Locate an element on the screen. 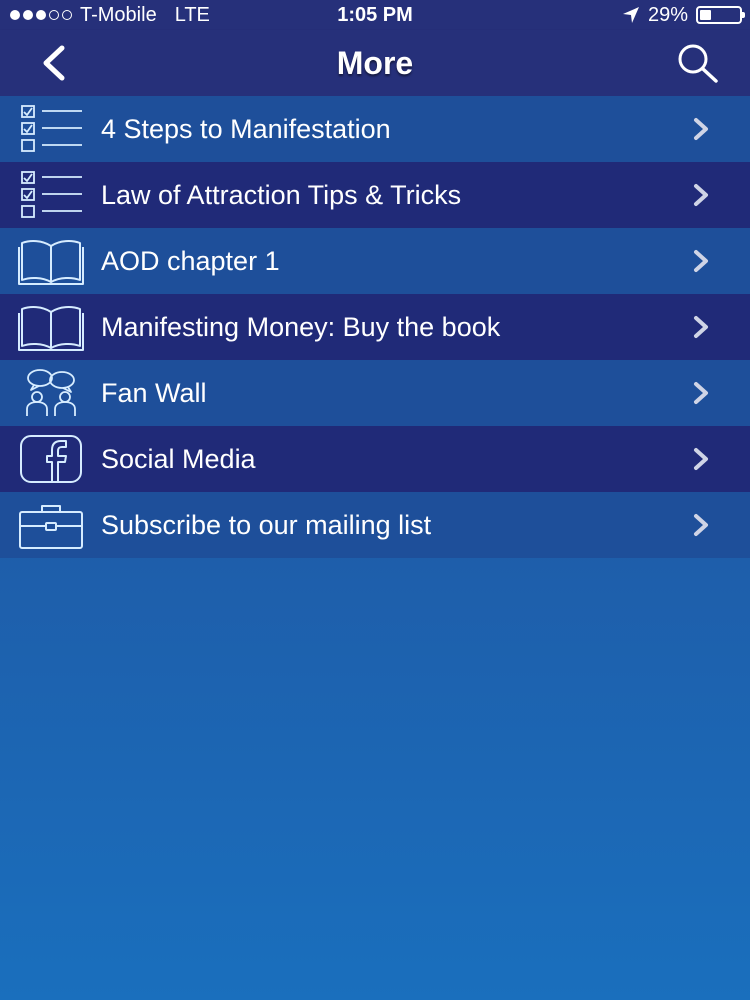  back-button is located at coordinates (54, 63).